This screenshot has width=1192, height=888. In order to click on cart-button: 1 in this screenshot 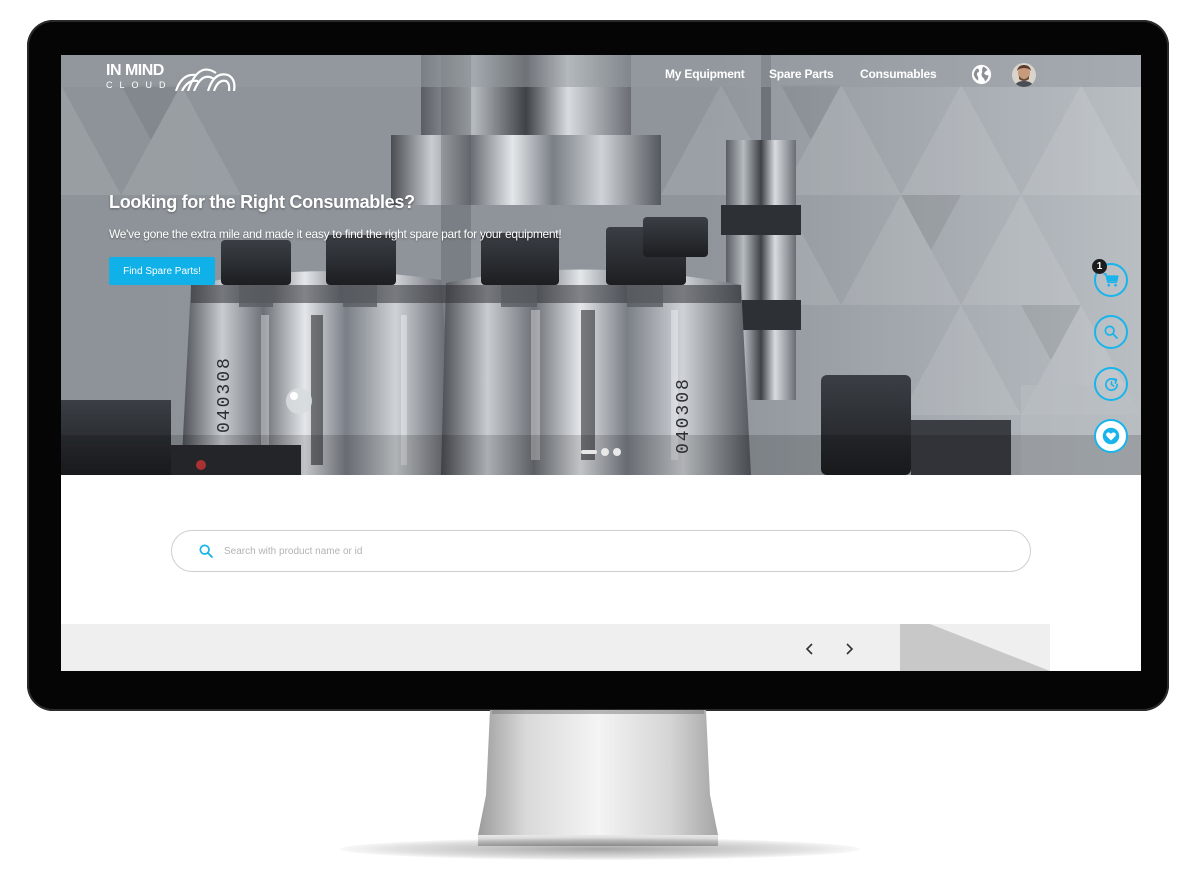, I will do `click(1110, 278)`.